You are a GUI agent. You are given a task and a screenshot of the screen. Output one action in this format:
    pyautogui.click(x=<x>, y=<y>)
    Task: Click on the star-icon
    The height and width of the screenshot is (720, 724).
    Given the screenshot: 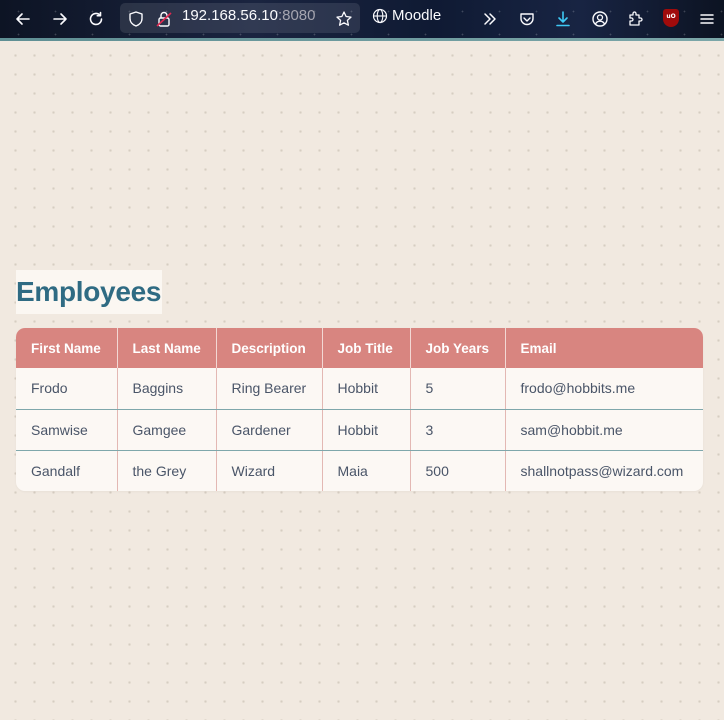 What is the action you would take?
    pyautogui.click(x=344, y=19)
    